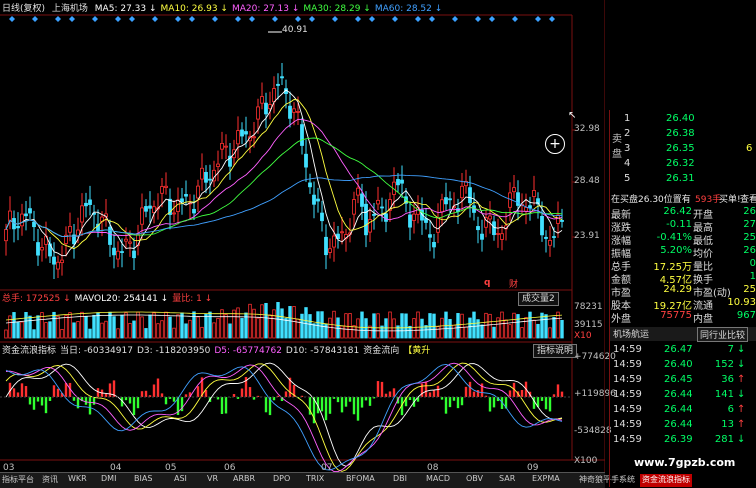  What do you see at coordinates (284, 187) in the screenshot?
I see `ma-line` at bounding box center [284, 187].